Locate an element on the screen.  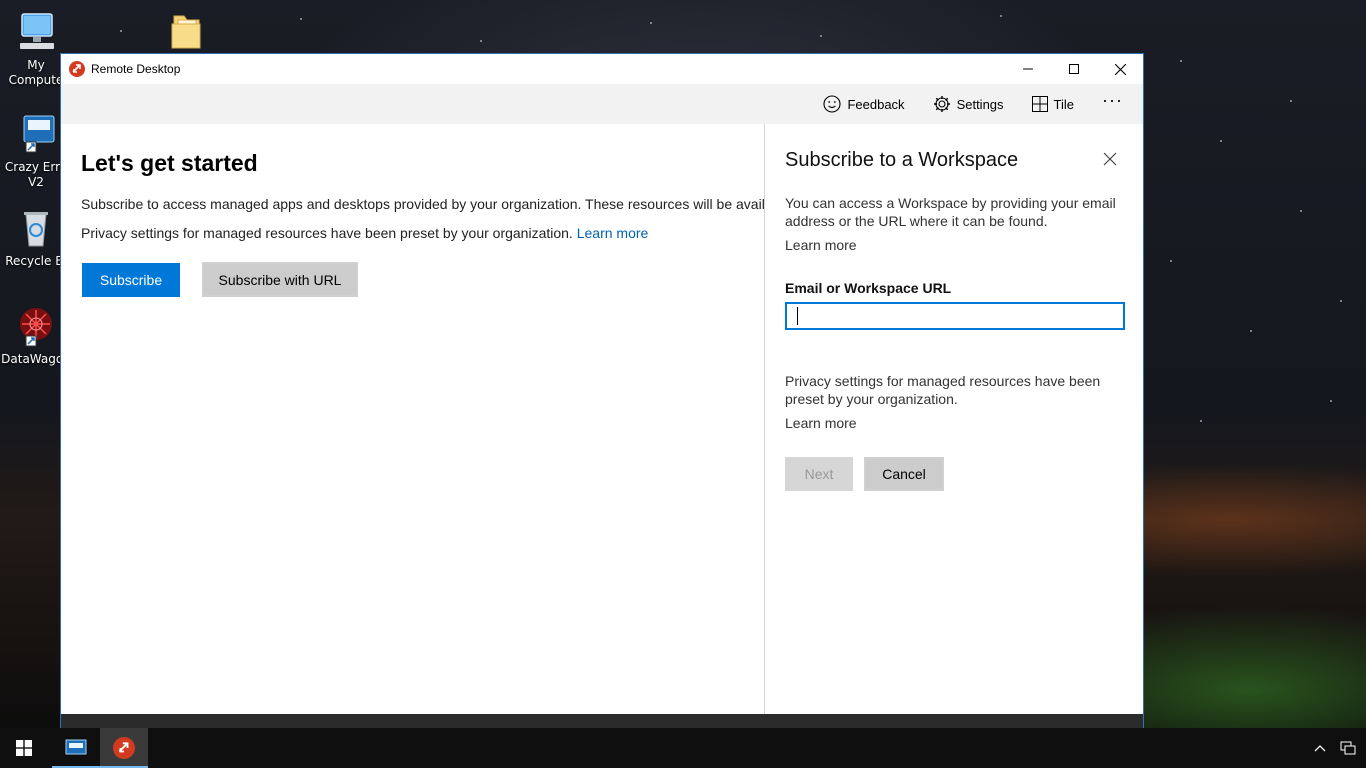
taskbar-app-crazy-error is located at coordinates (76, 748).